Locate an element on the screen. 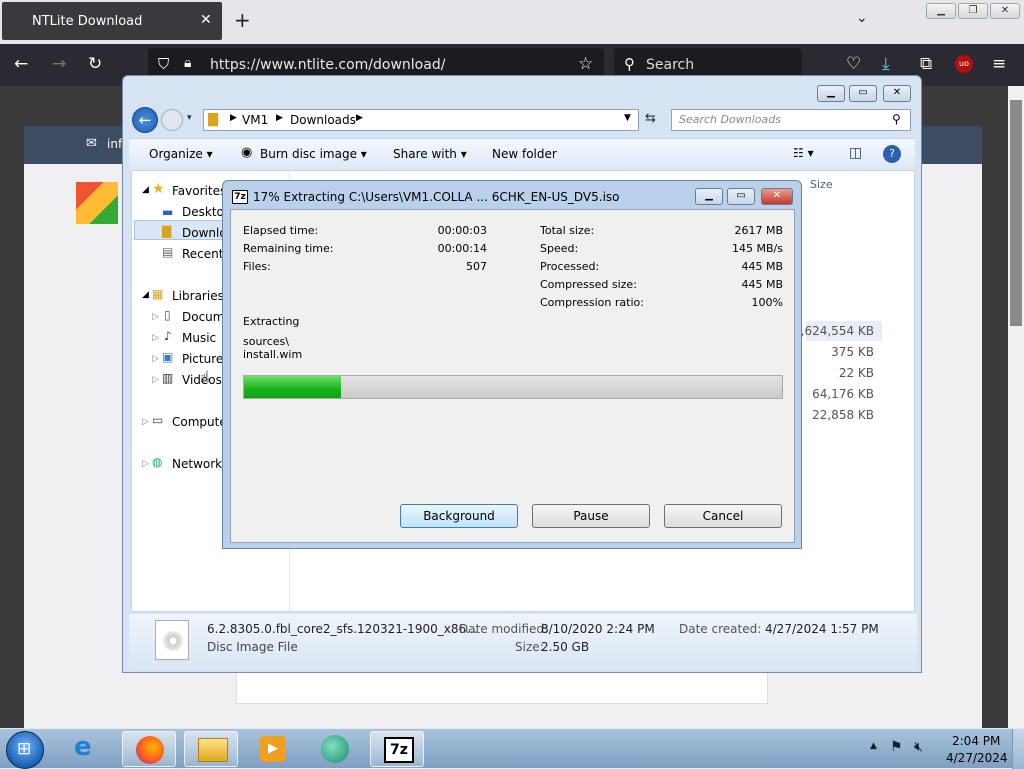  shield-icon: ⛉ is located at coordinates (163, 64).